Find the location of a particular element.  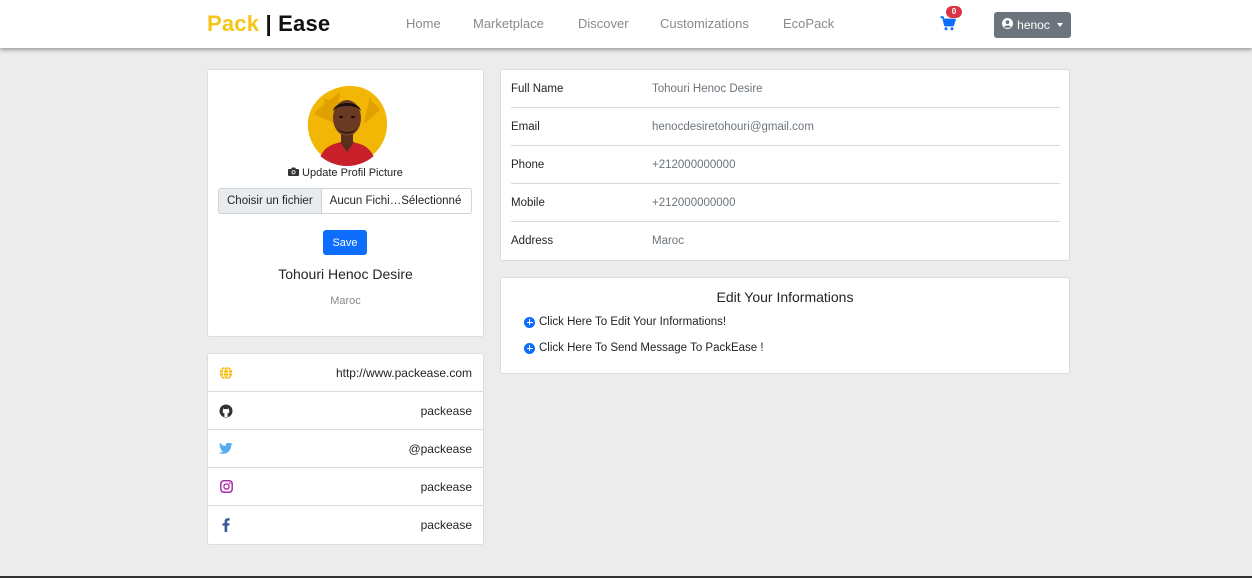

nav-link-ecopack: EcoPack is located at coordinates (808, 23).